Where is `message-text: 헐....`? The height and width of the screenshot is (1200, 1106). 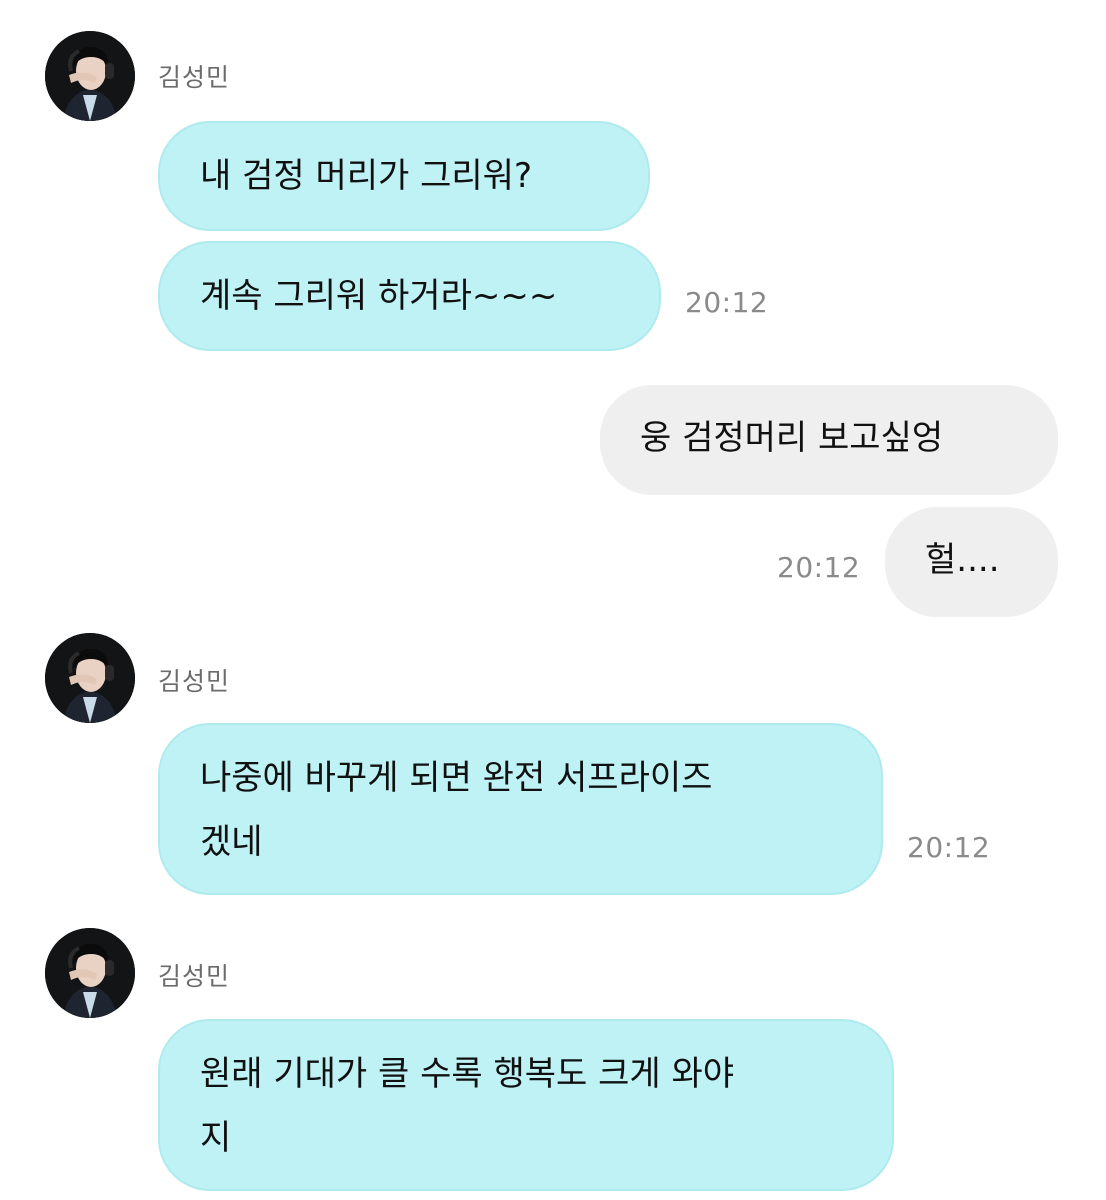 message-text: 헐.... is located at coordinates (962, 560).